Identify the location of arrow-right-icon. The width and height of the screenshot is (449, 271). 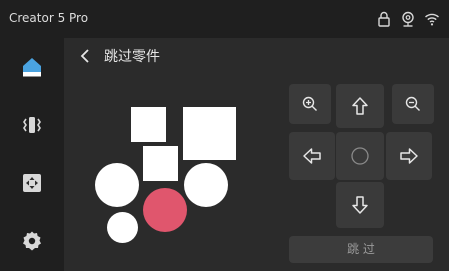
(409, 156).